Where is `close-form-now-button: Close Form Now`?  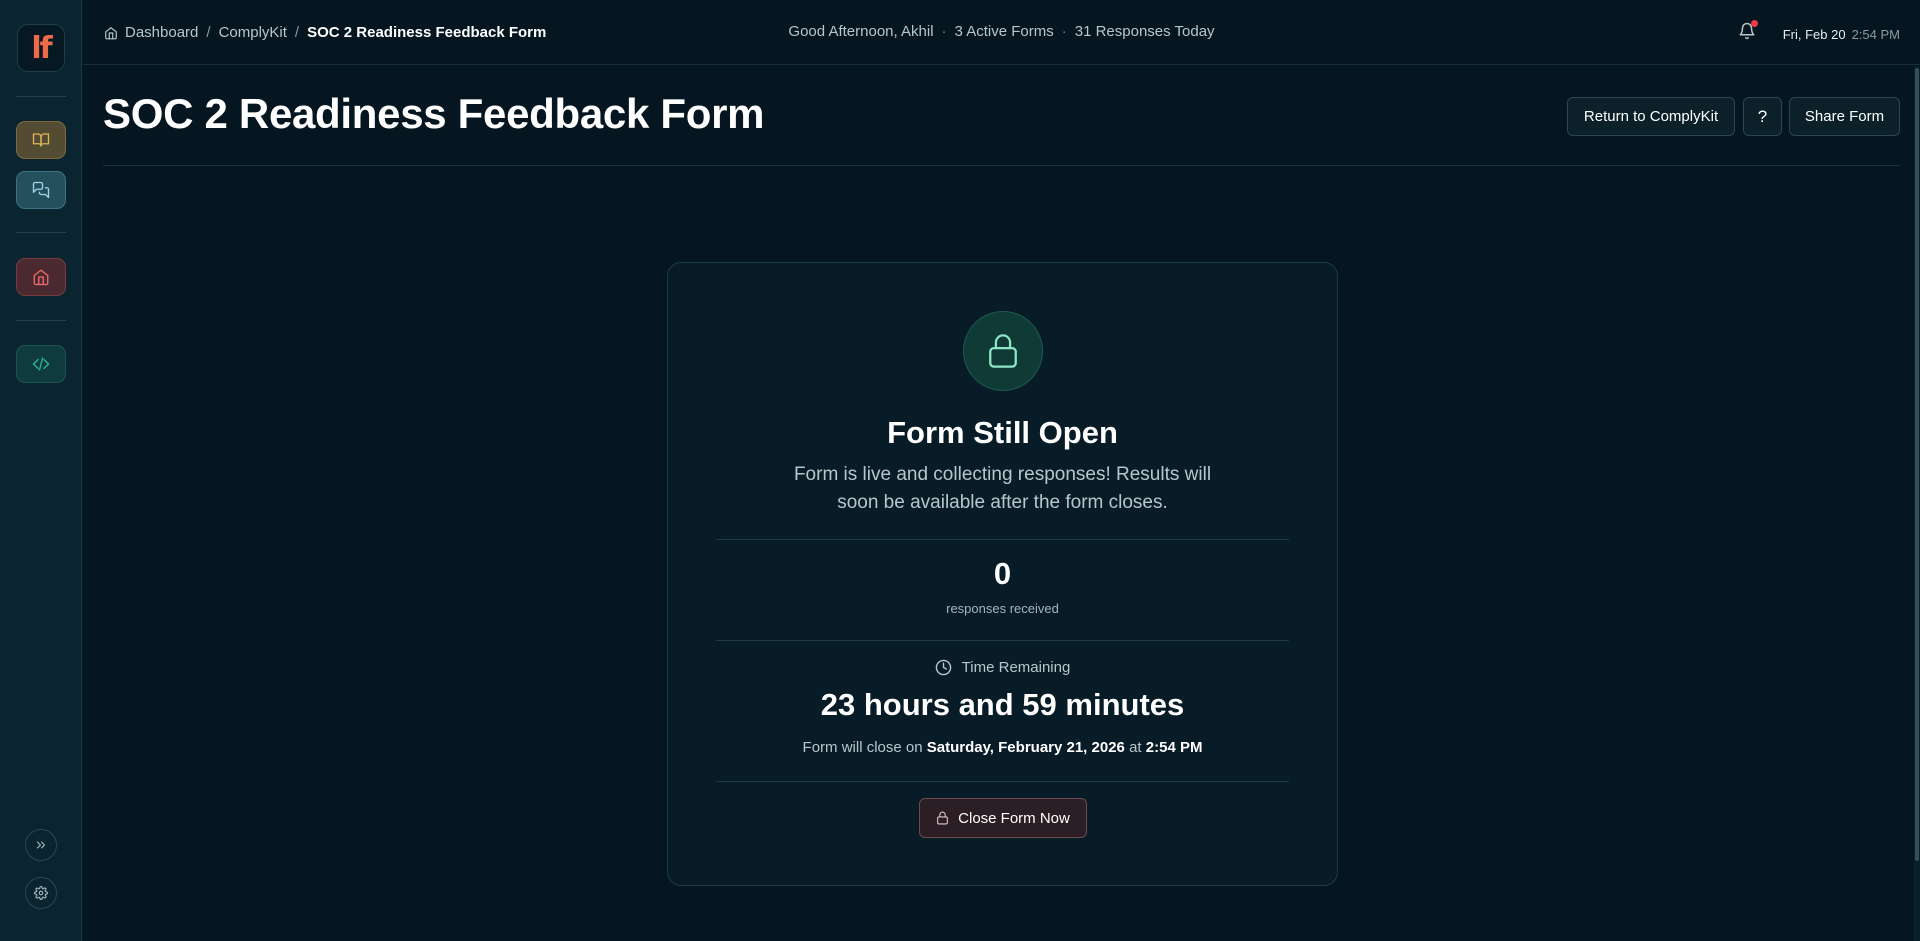 close-form-now-button: Close Form Now is located at coordinates (1003, 818).